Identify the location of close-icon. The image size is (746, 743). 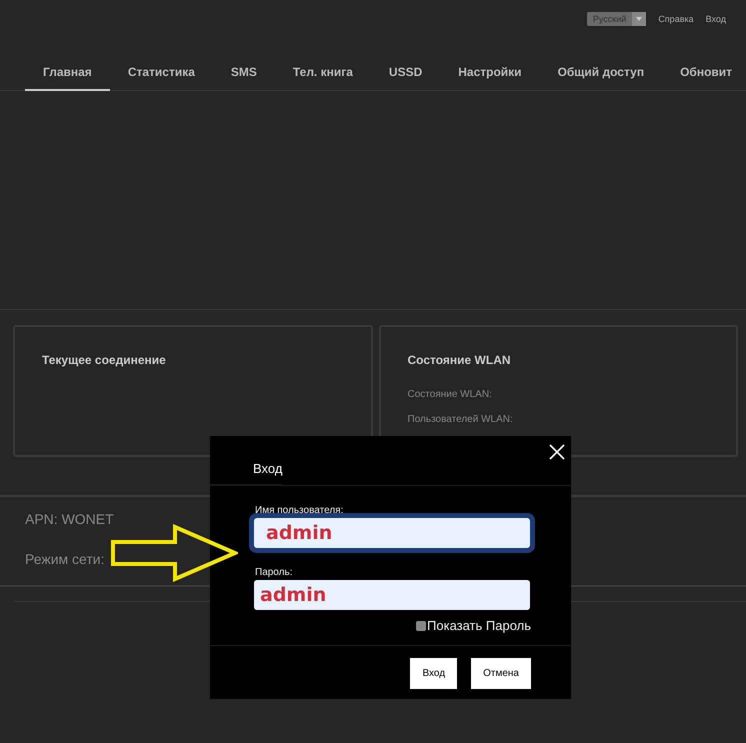
(557, 452).